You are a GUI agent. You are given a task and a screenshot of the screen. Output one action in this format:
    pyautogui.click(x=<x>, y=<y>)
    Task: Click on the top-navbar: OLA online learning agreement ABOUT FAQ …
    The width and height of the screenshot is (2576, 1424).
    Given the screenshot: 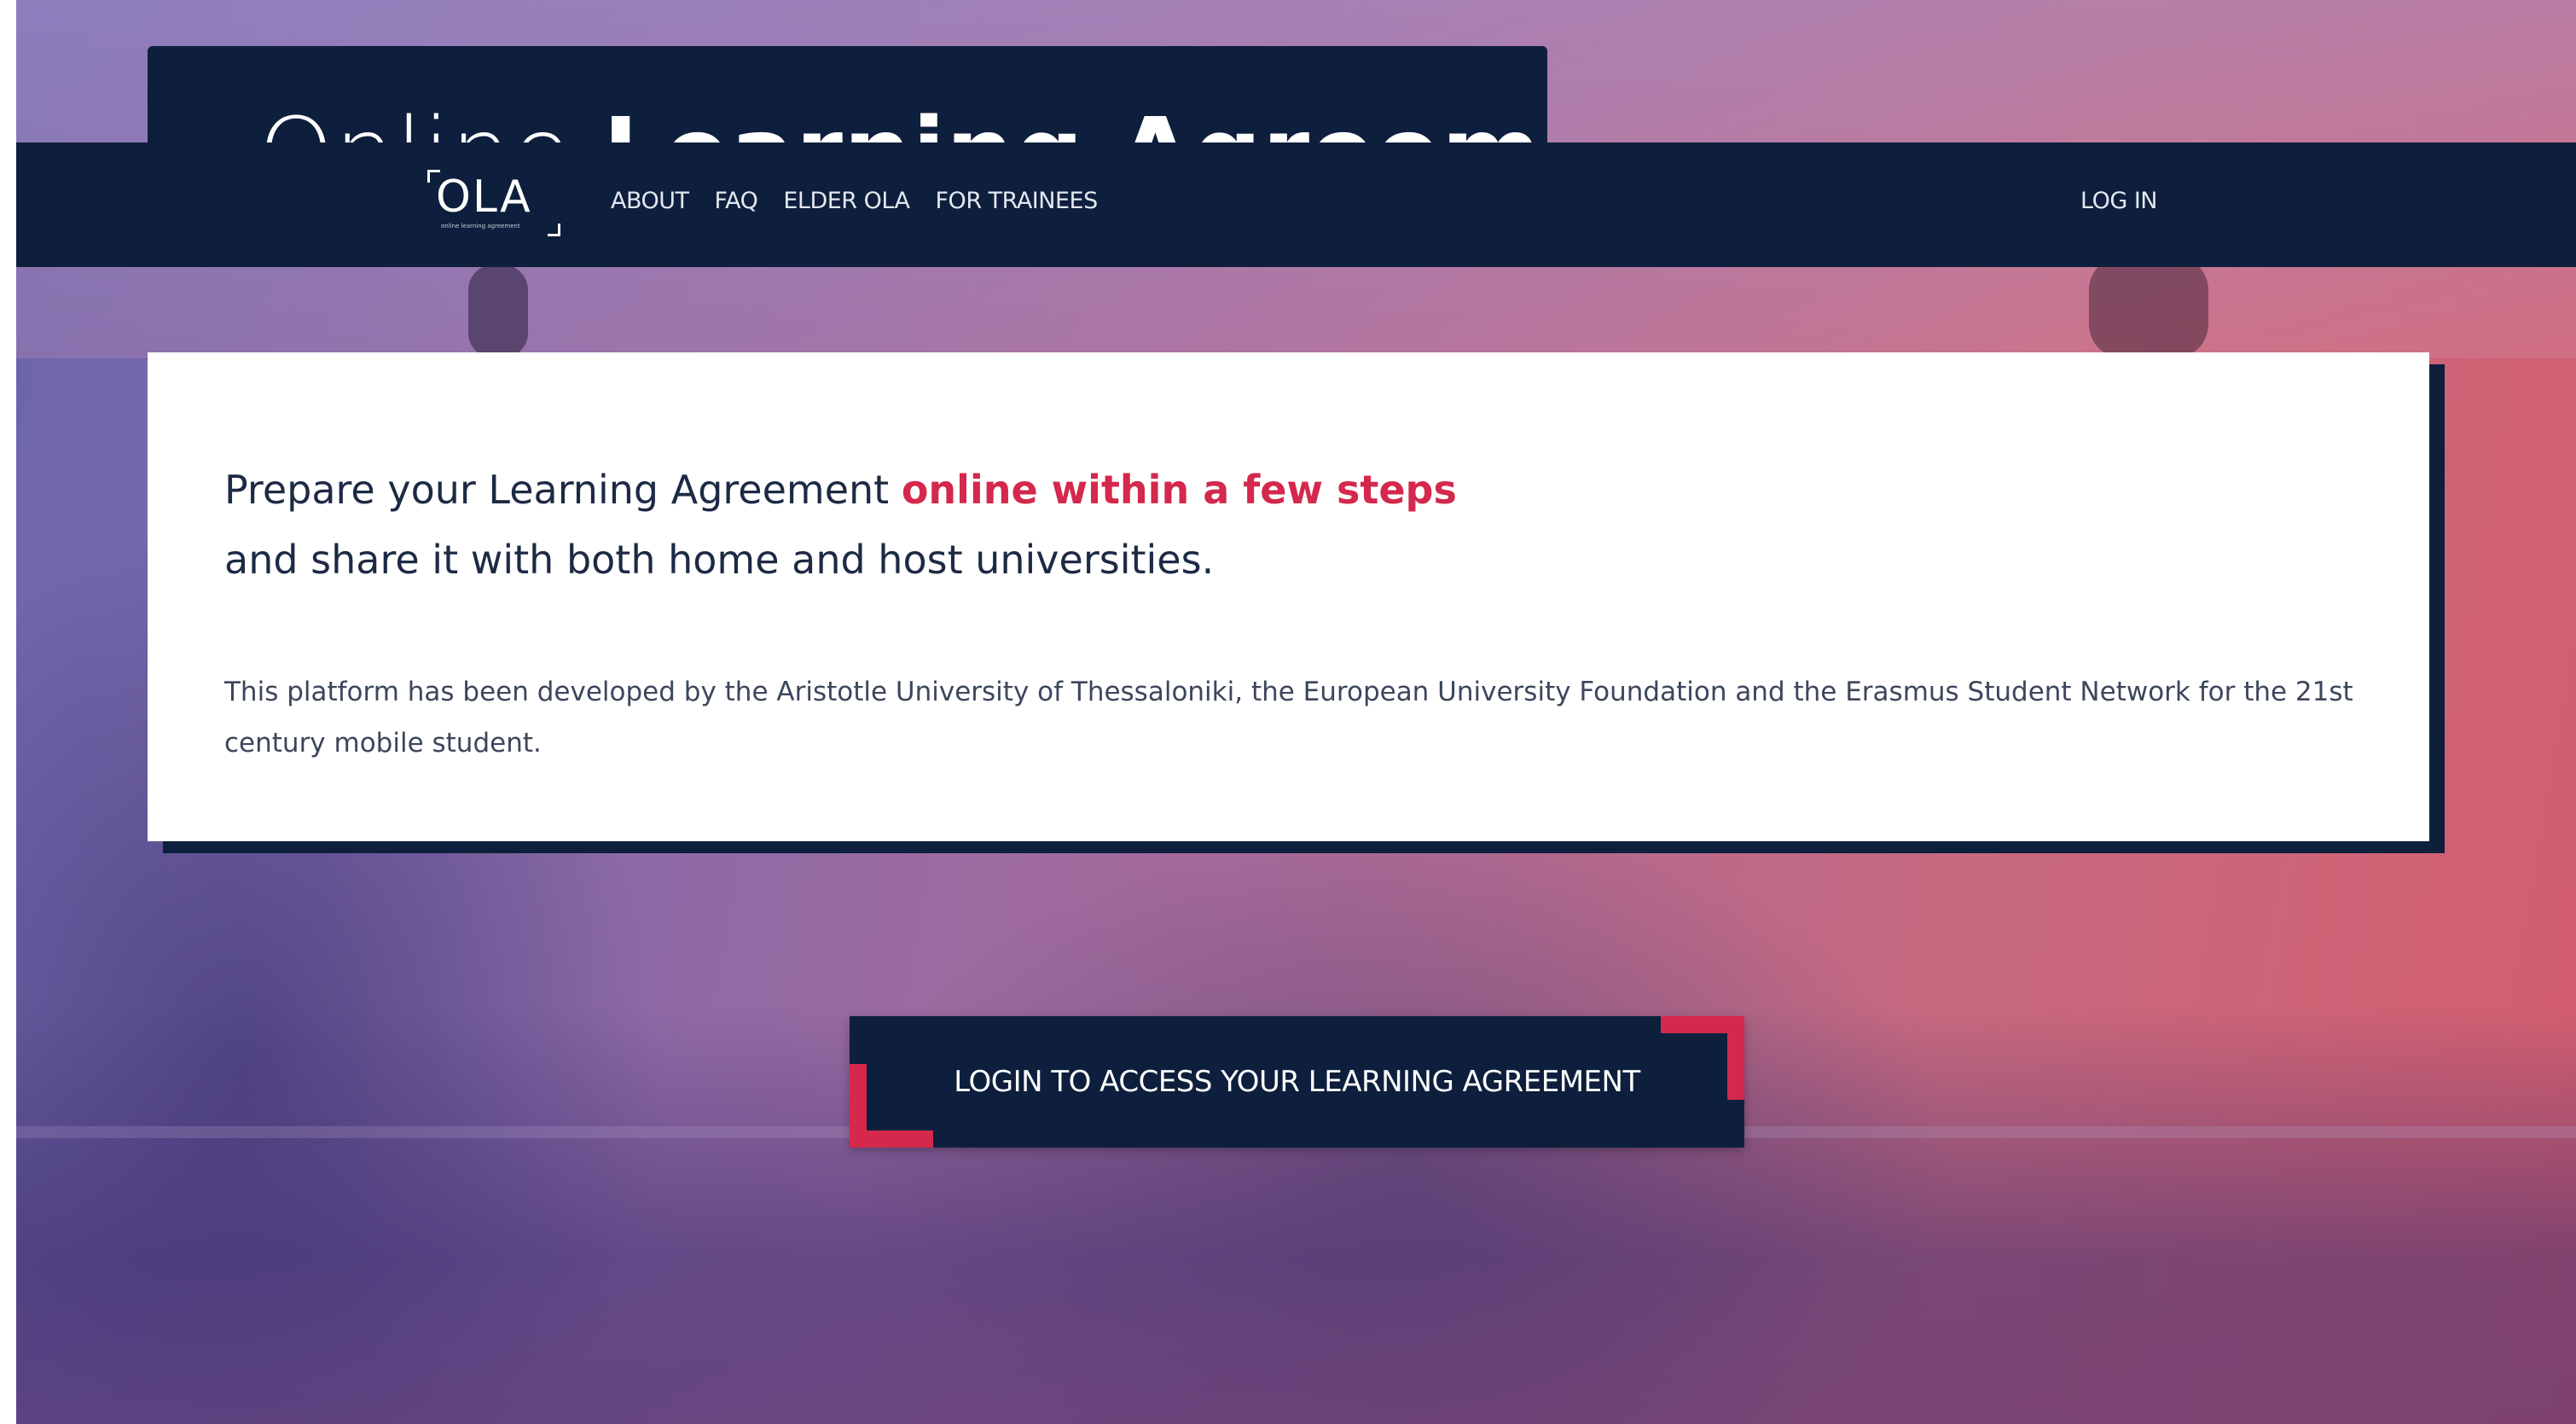 What is the action you would take?
    pyautogui.click(x=1296, y=204)
    